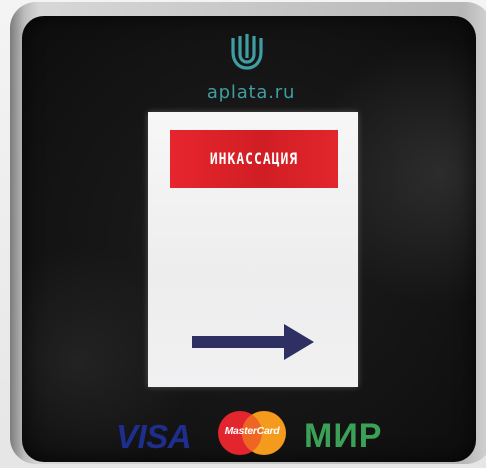 The height and width of the screenshot is (468, 486). Describe the element at coordinates (251, 92) in the screenshot. I see `brand-name: aplata.ru` at that location.